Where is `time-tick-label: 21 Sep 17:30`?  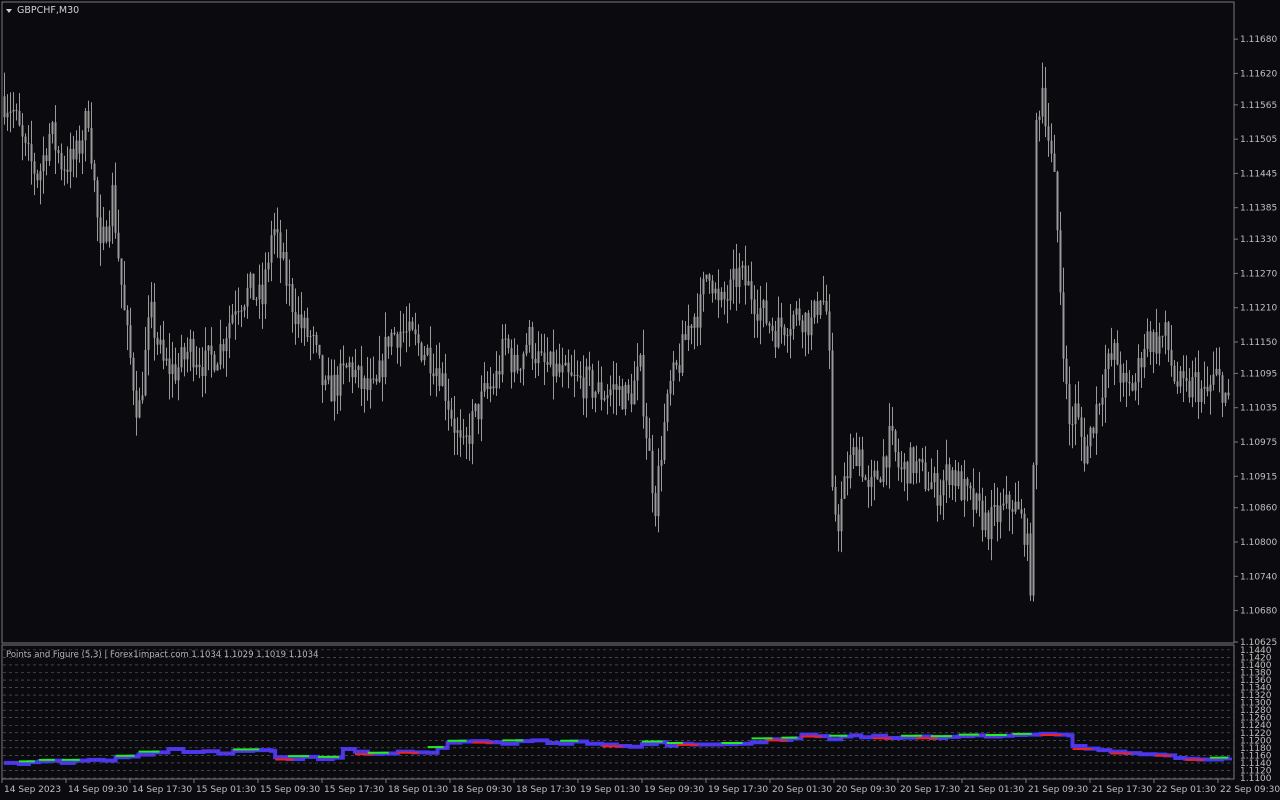 time-tick-label: 21 Sep 17:30 is located at coordinates (1122, 790).